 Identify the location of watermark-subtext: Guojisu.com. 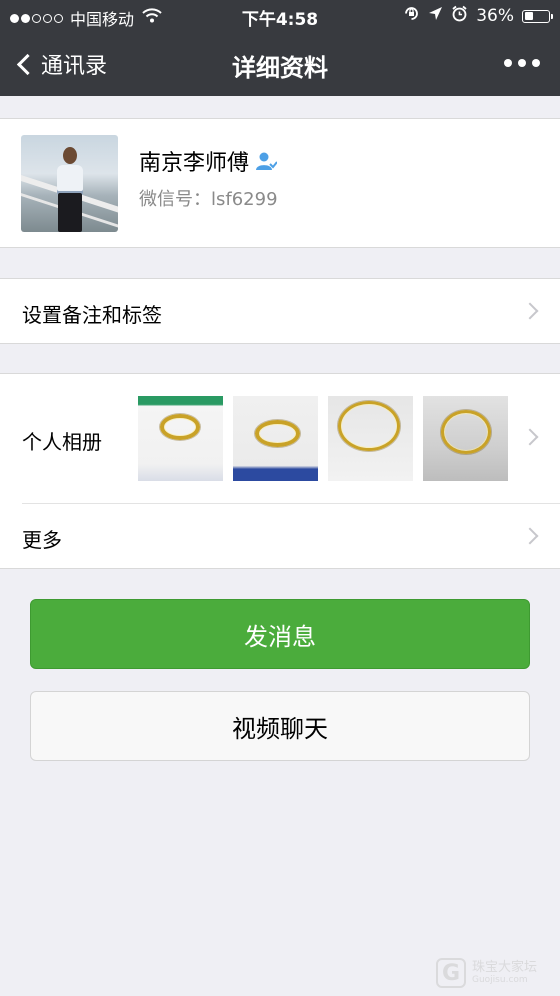
(500, 980).